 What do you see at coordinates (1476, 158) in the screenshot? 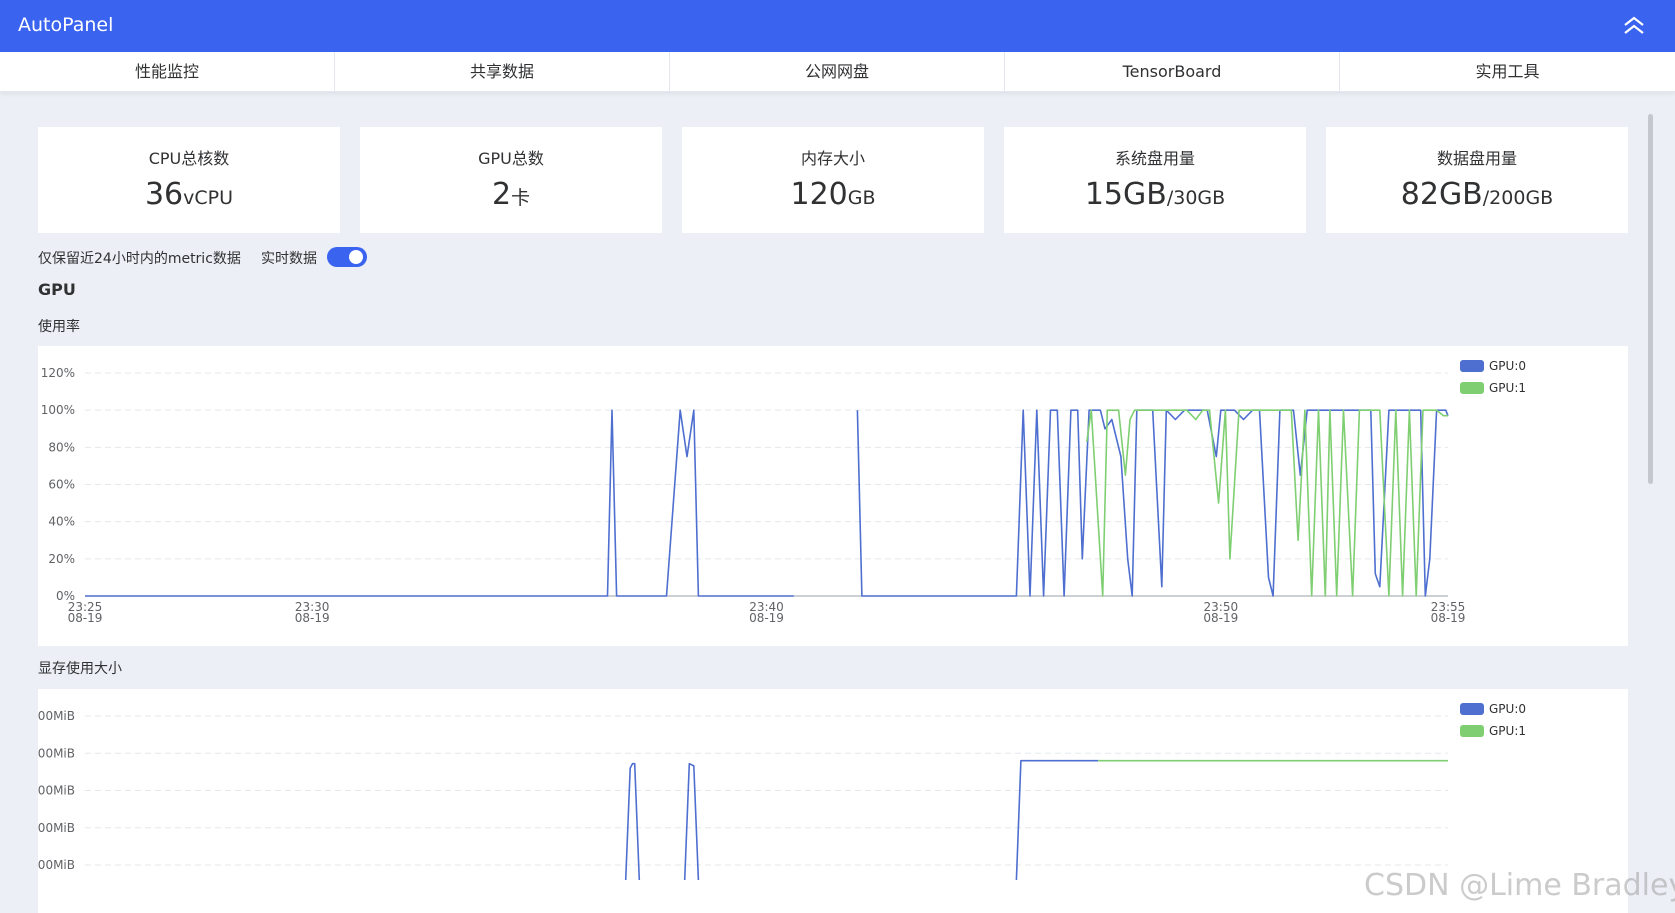
I see `stat-label: 数据盘用量` at bounding box center [1476, 158].